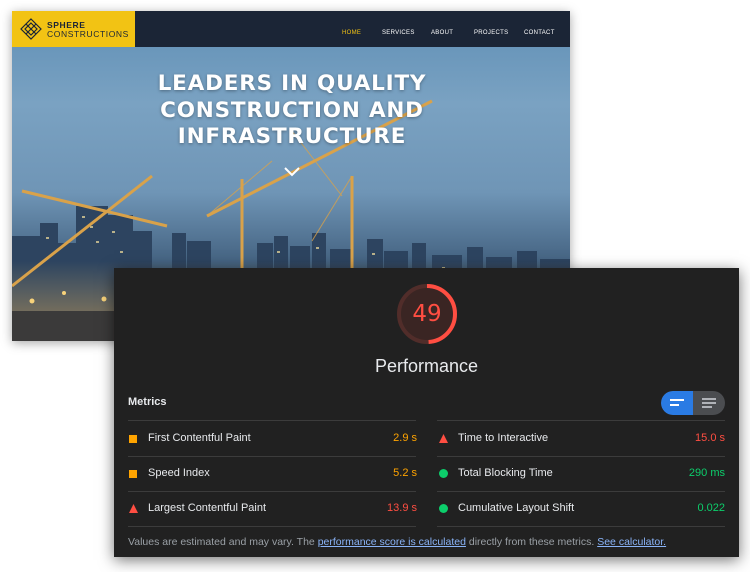 The image size is (750, 572). Describe the element at coordinates (199, 438) in the screenshot. I see `metric-label: First Contentful Paint` at that location.